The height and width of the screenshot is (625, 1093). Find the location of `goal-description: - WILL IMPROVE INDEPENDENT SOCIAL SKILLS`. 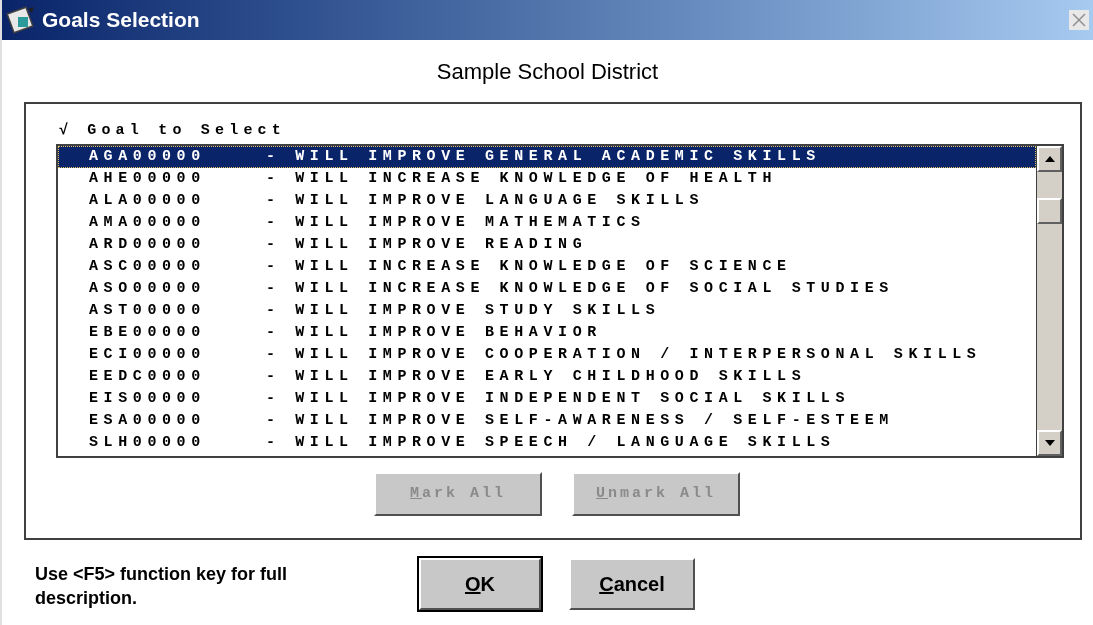

goal-description: - WILL IMPROVE INDEPENDENT SOCIAL SKILLS is located at coordinates (558, 398).